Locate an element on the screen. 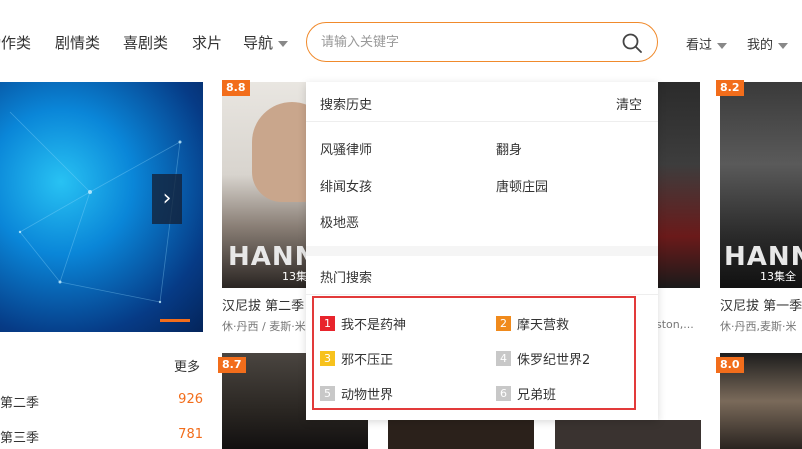 The height and width of the screenshot is (449, 802). poster-subtitle: 休·丹西,麦斯·米 is located at coordinates (758, 326).